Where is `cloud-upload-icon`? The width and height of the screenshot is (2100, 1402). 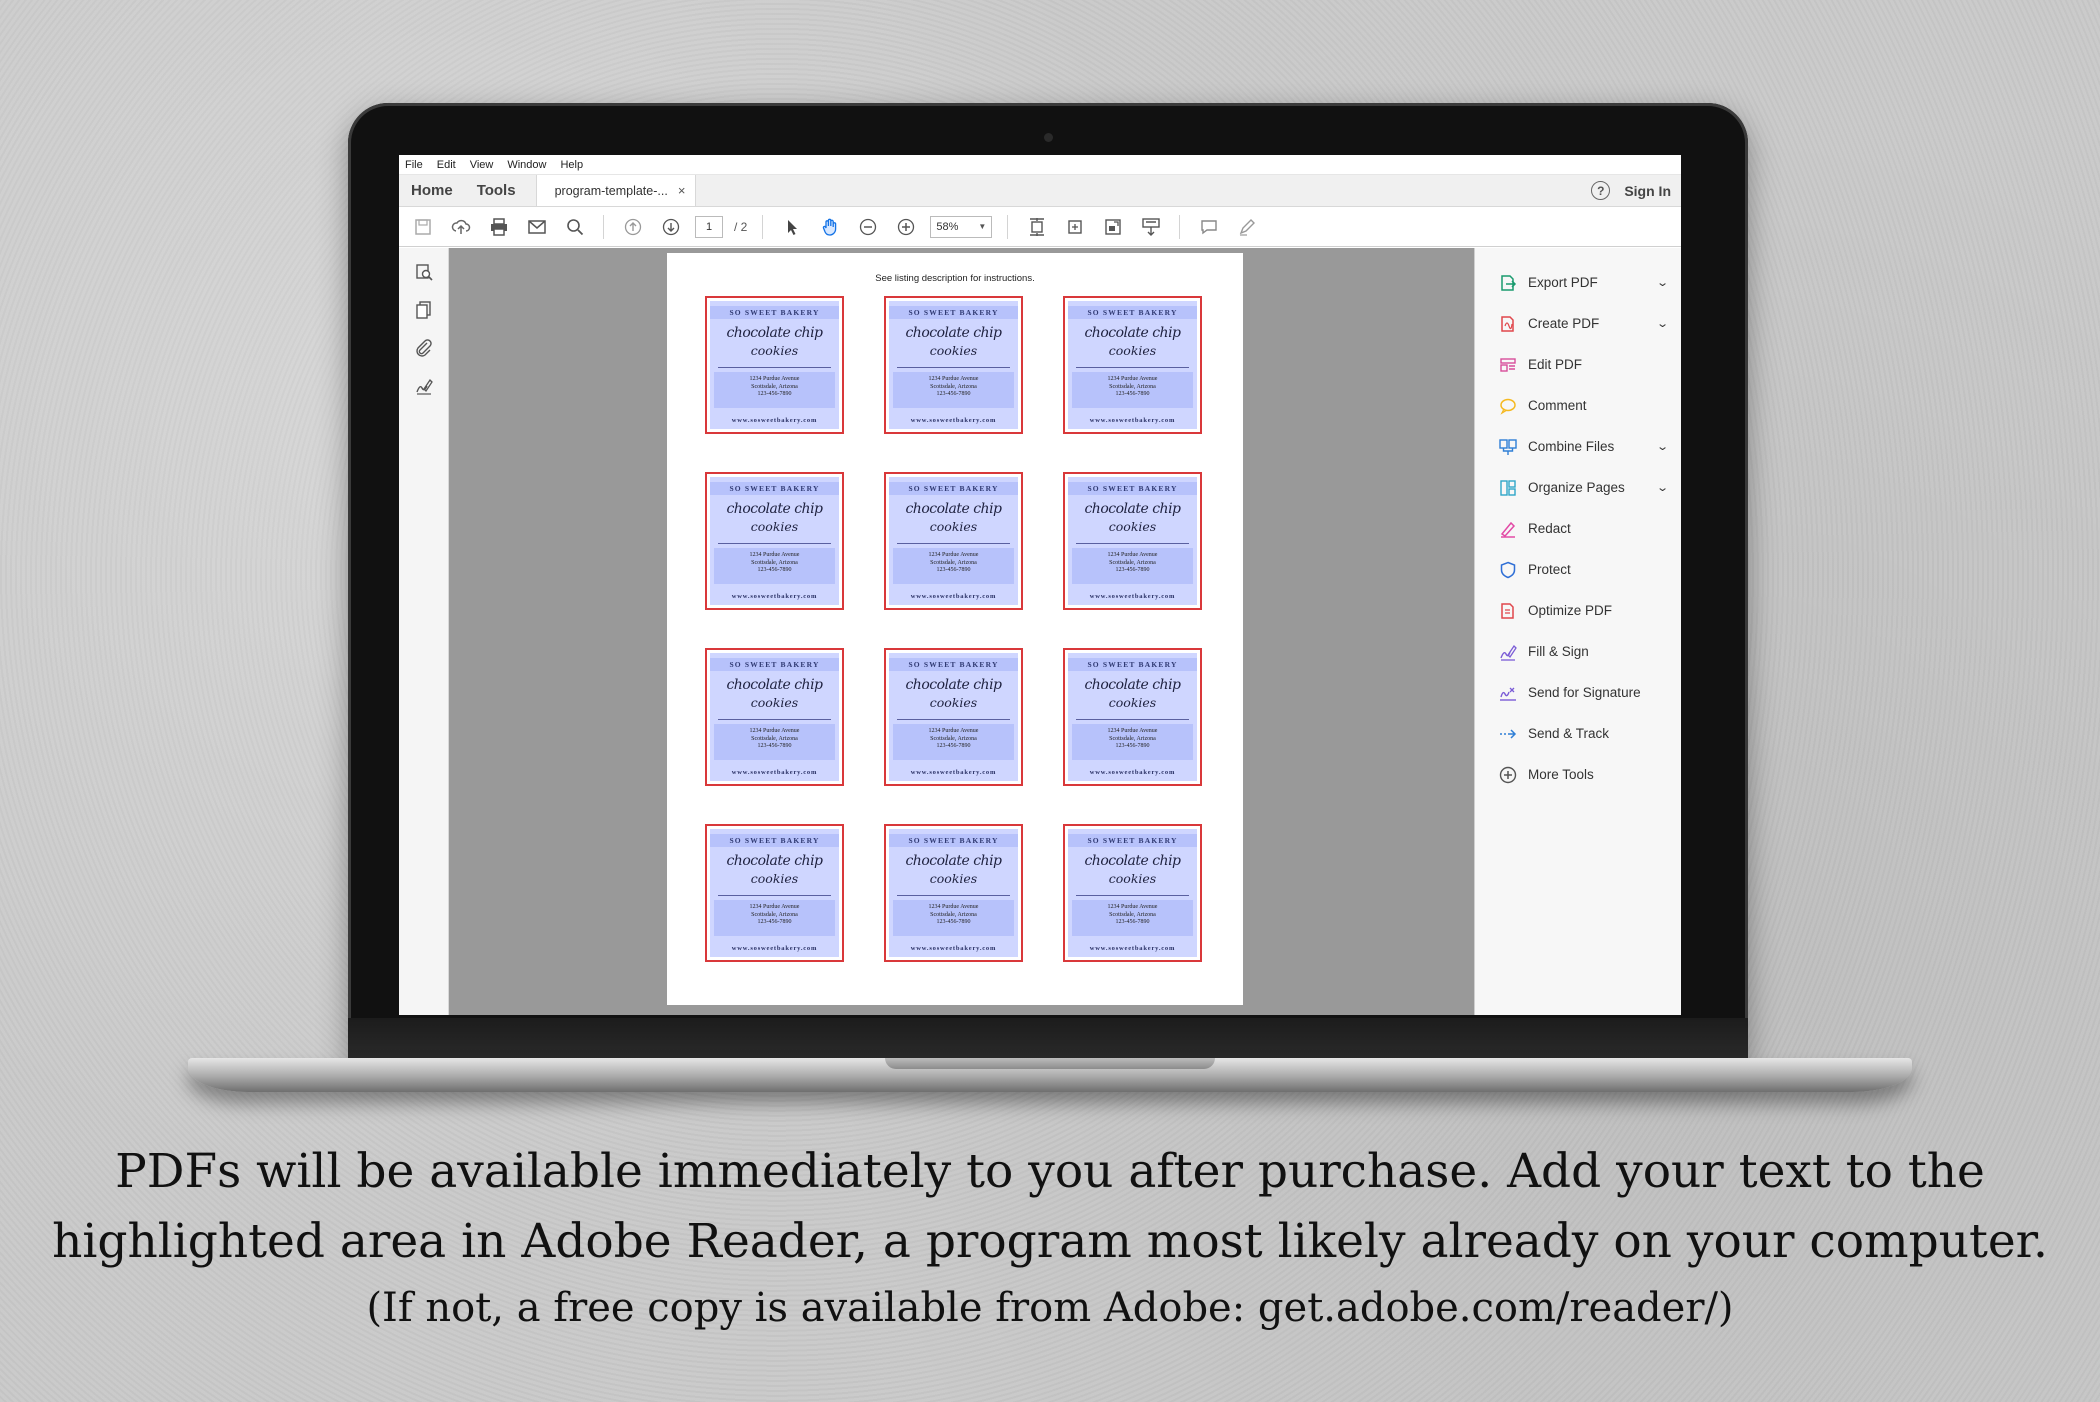
cloud-upload-icon is located at coordinates (460, 226).